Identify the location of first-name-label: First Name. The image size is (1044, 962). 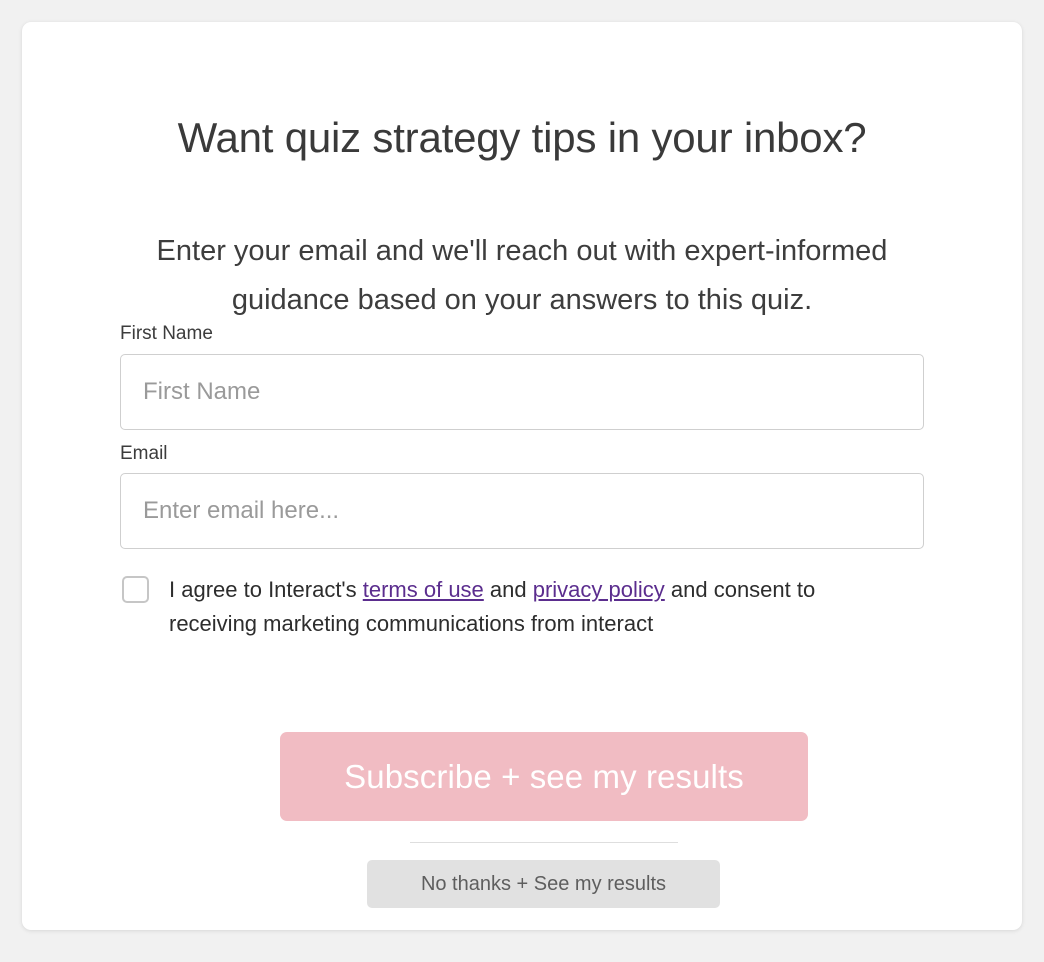
(166, 333).